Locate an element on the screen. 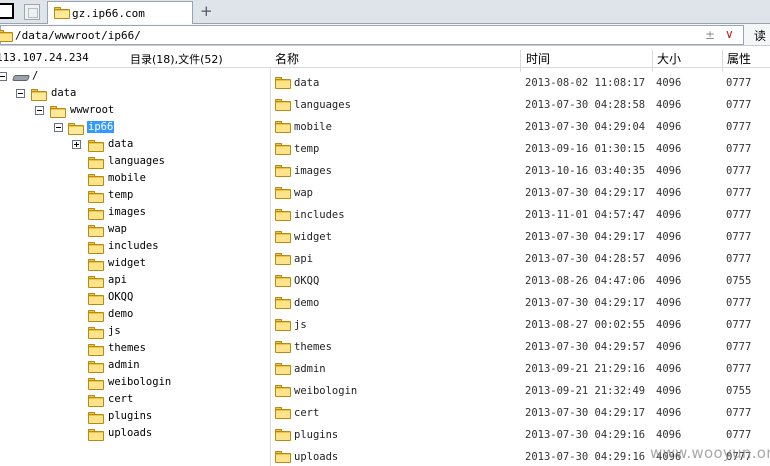 This screenshot has width=770, height=466. file-attr: 0755 is located at coordinates (739, 391).